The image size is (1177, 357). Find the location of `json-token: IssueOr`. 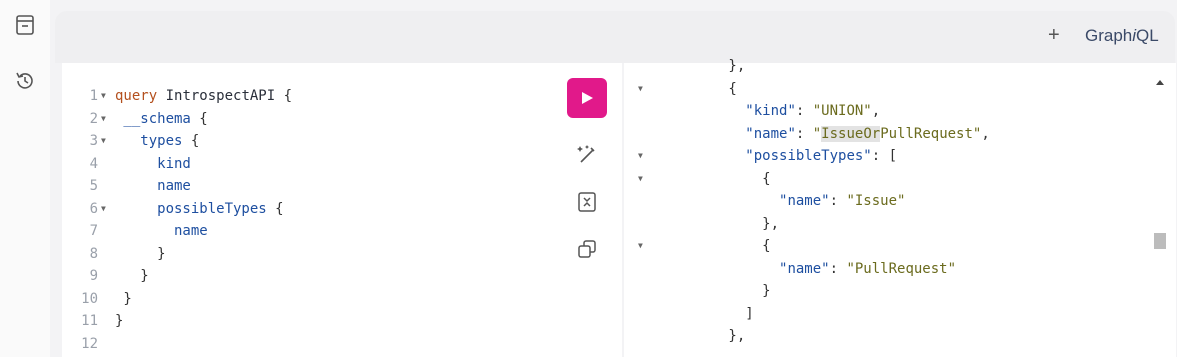

json-token: IssueOr is located at coordinates (851, 133).